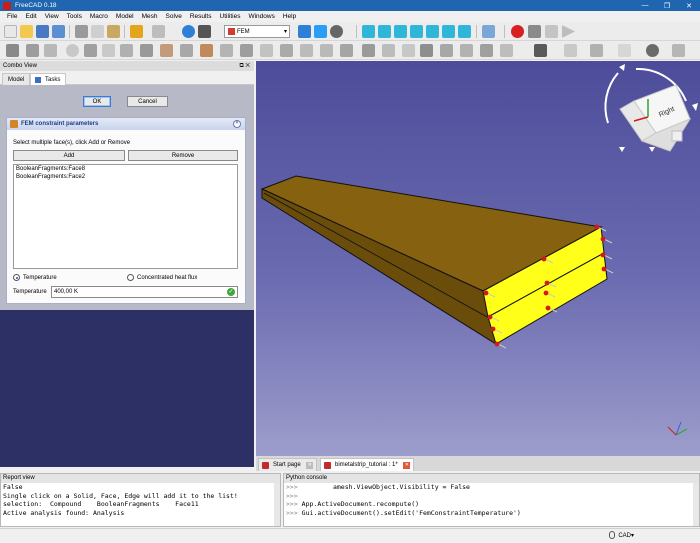 The image size is (700, 543). Describe the element at coordinates (367, 464) in the screenshot. I see `tab-bimetalstrip: bimetalstrip_tutorial : 1* ✕` at that location.